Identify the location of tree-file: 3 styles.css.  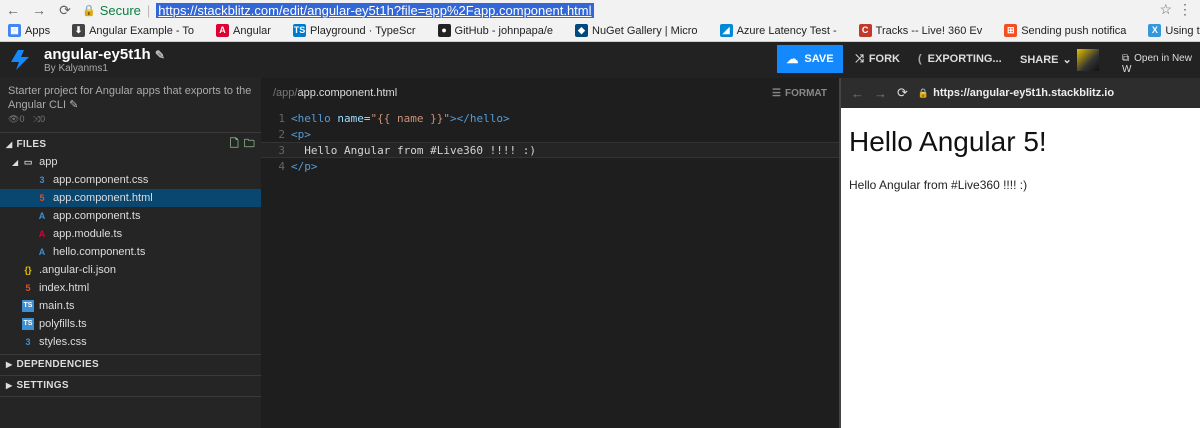
(130, 342).